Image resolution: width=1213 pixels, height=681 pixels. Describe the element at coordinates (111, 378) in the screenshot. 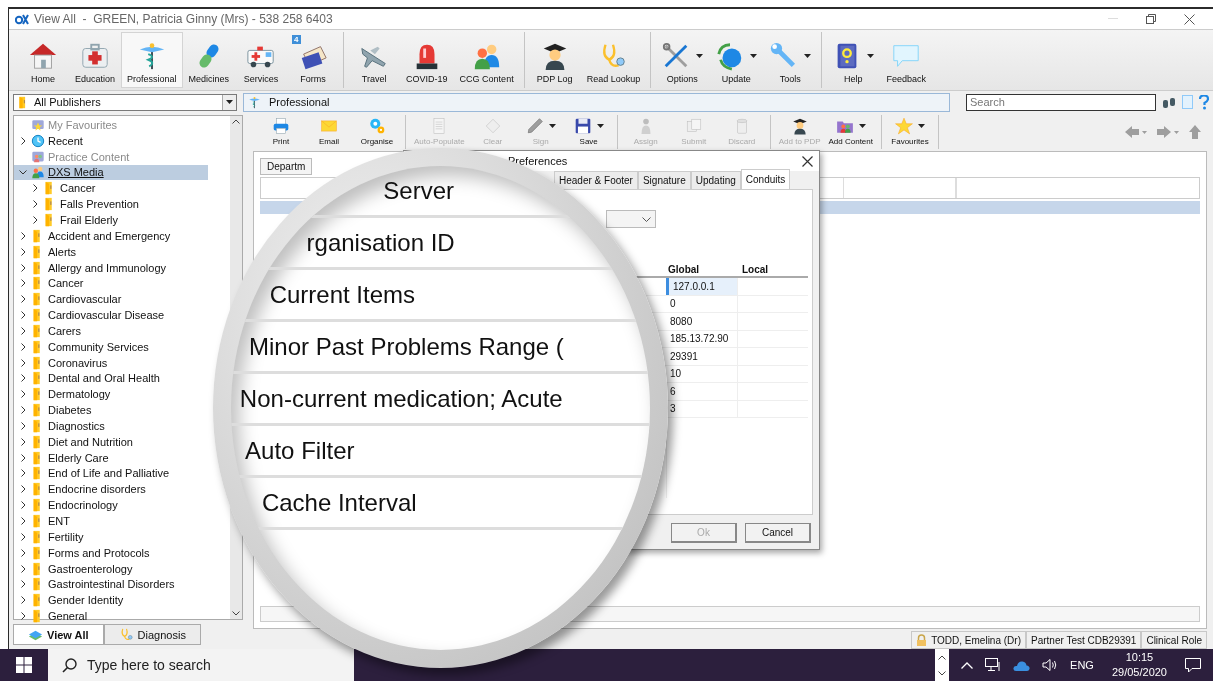

I see `tree-item: Dental and Oral Health` at that location.